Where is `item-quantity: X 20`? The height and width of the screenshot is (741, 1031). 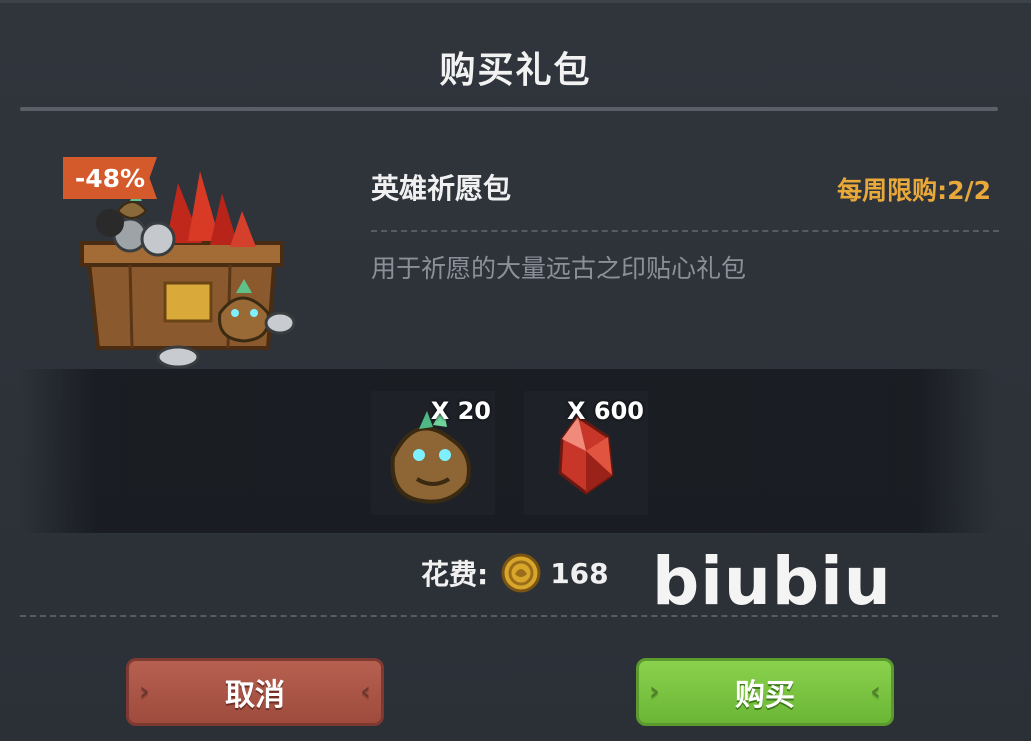
item-quantity: X 20 is located at coordinates (460, 411).